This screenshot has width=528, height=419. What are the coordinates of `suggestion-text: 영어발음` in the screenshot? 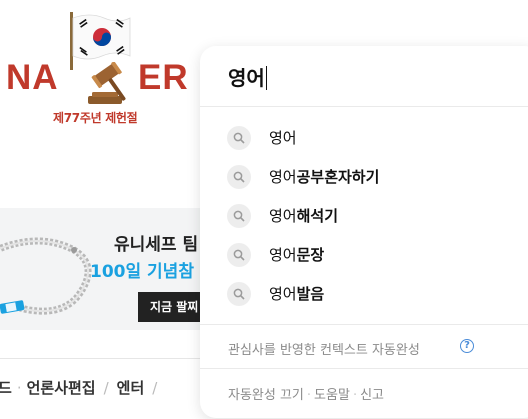 It's located at (297, 294).